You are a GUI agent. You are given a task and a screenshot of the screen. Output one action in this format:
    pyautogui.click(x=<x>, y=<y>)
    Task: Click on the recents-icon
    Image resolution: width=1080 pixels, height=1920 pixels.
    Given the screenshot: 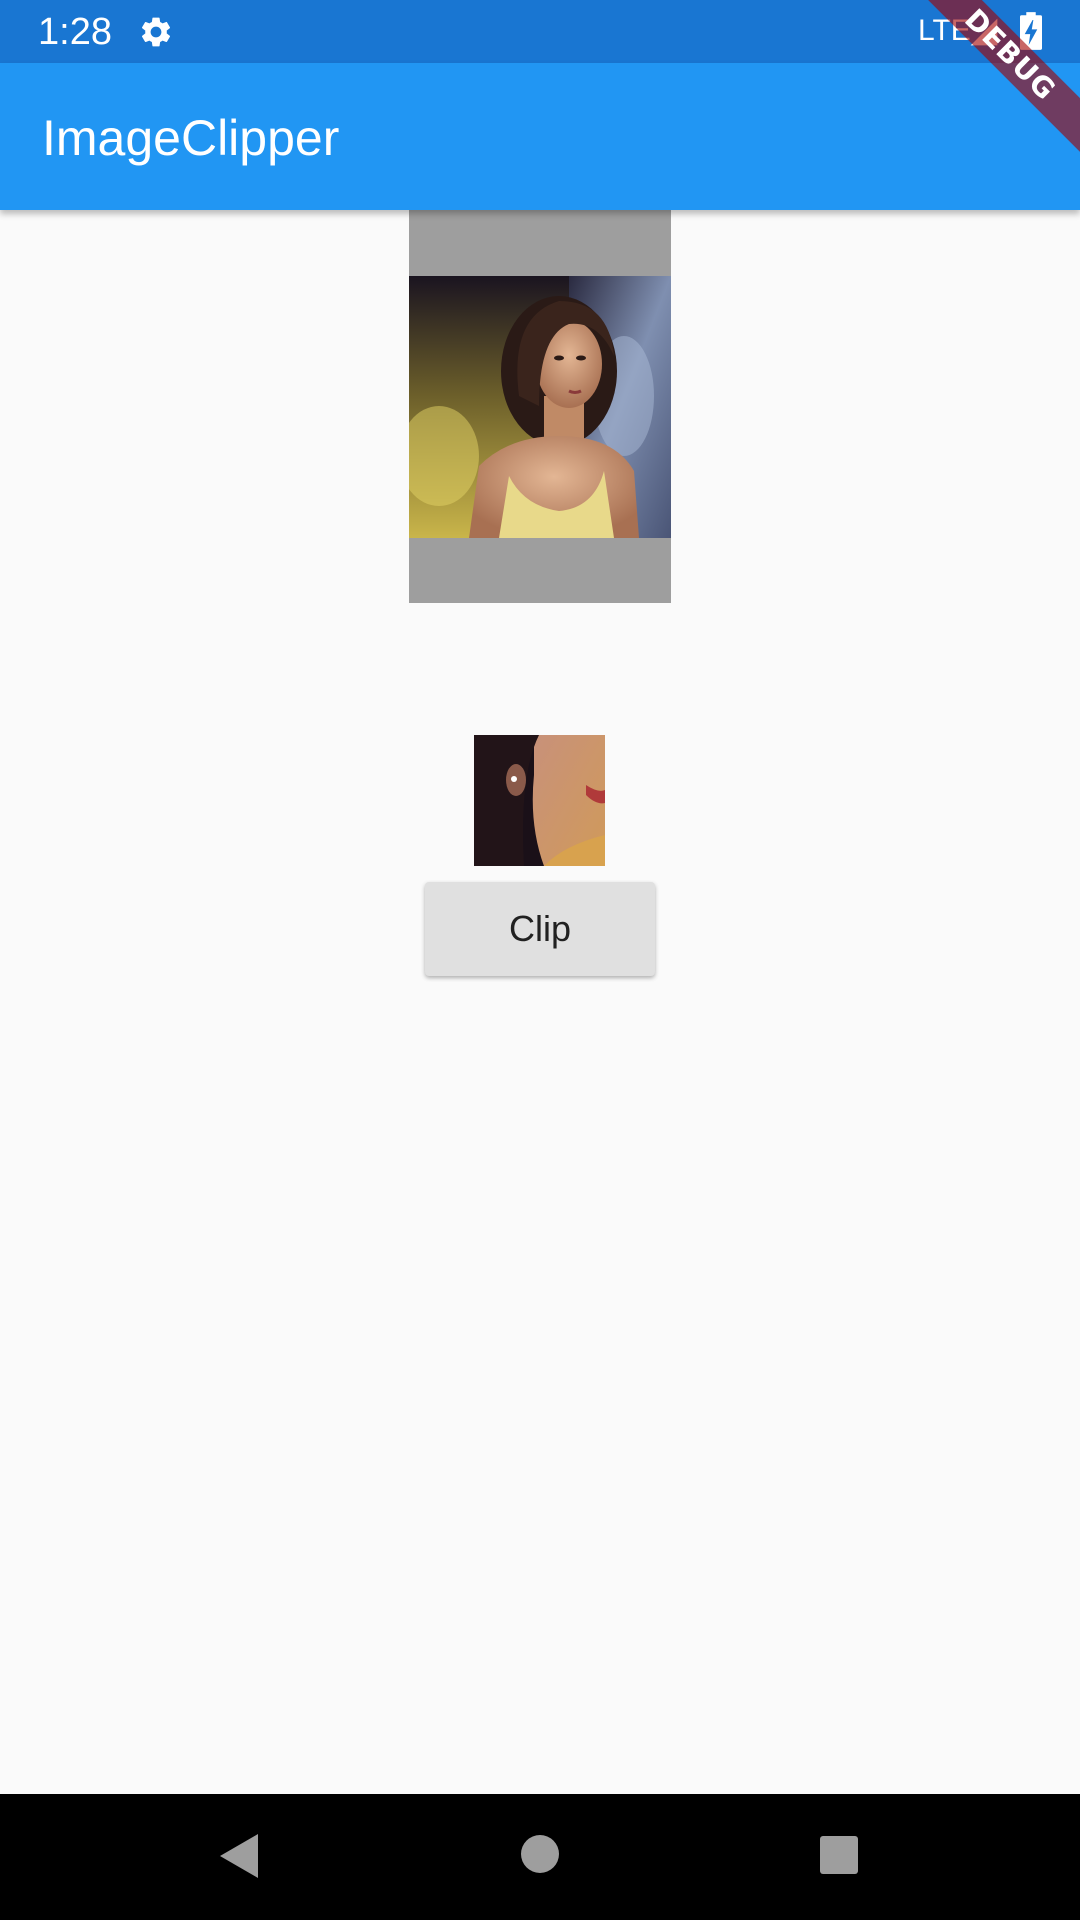 What is the action you would take?
    pyautogui.click(x=839, y=1855)
    